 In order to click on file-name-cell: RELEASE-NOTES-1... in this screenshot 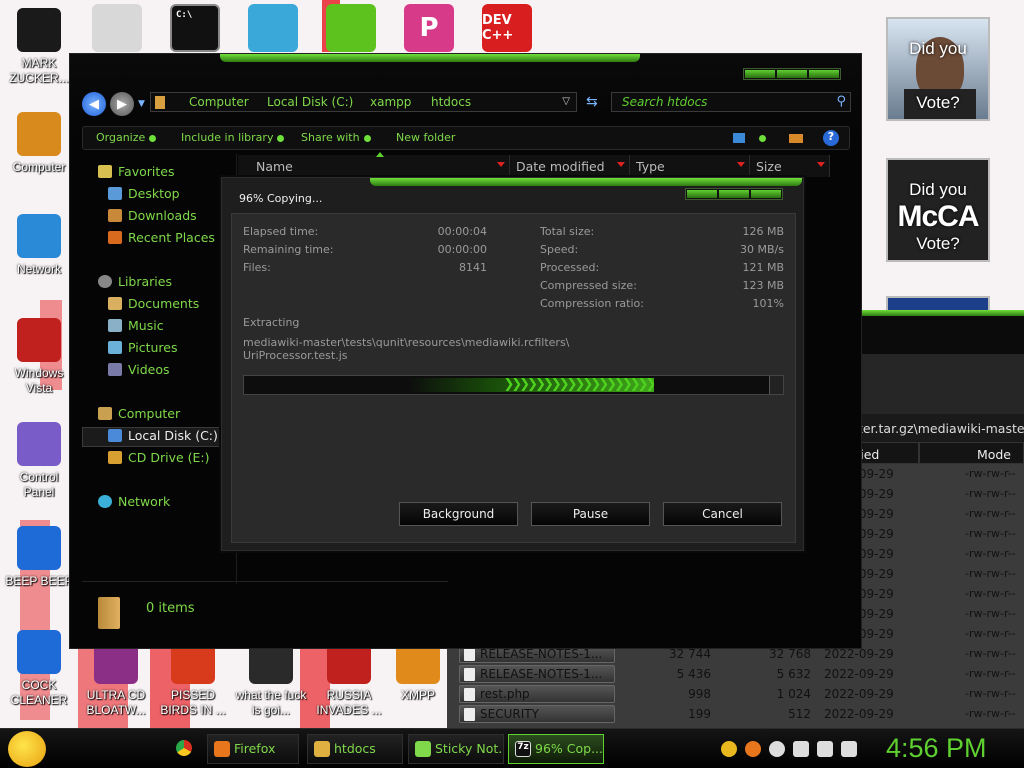, I will do `click(537, 674)`.